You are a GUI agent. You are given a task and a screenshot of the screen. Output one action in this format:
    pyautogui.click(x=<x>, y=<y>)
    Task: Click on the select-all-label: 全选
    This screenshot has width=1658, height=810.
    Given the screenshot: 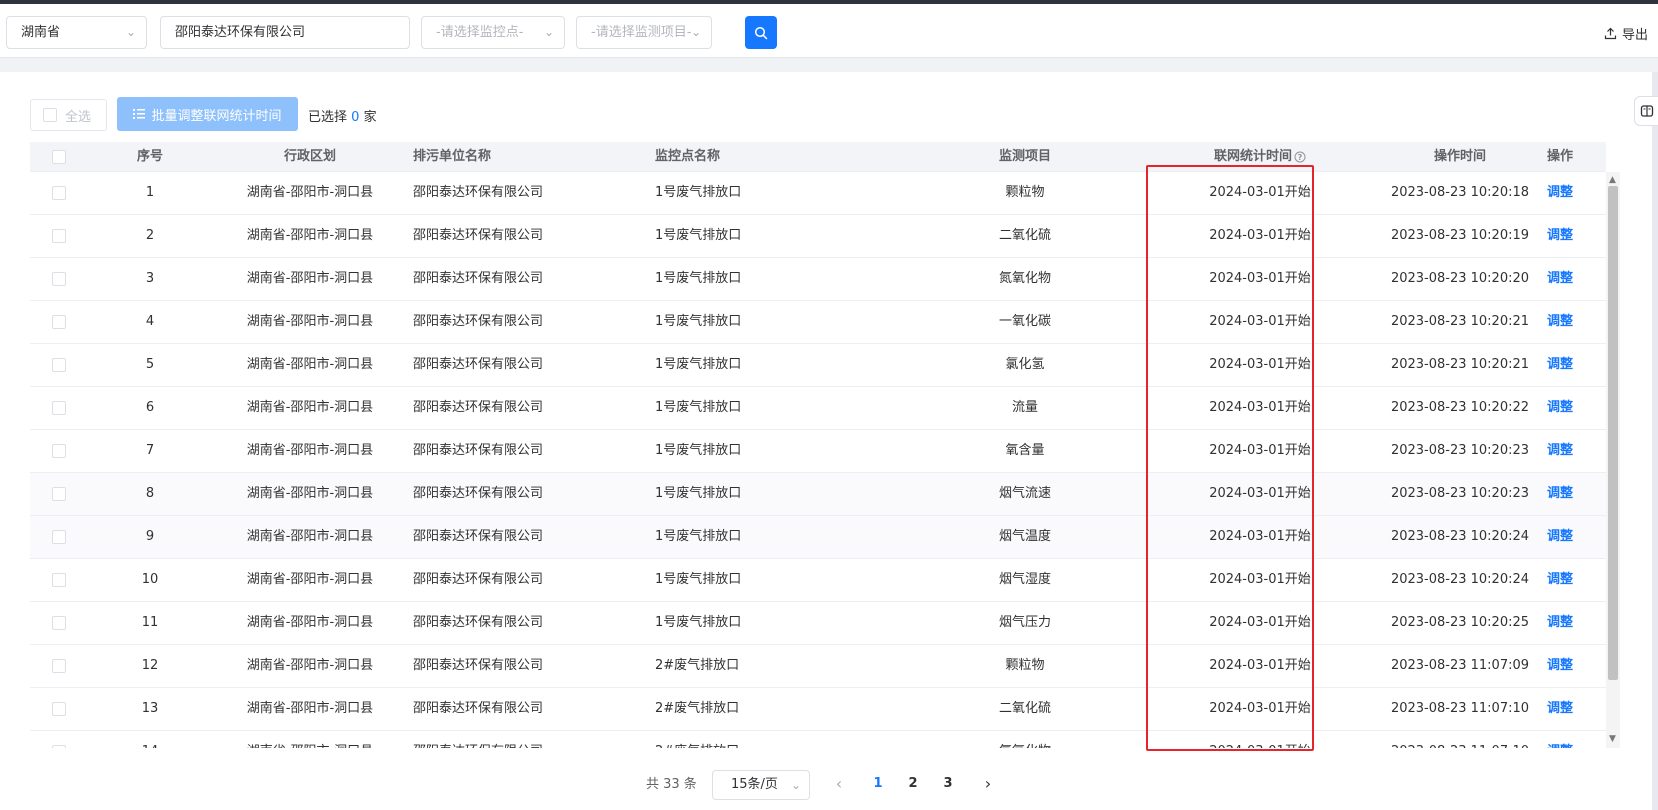 What is the action you would take?
    pyautogui.click(x=78, y=117)
    